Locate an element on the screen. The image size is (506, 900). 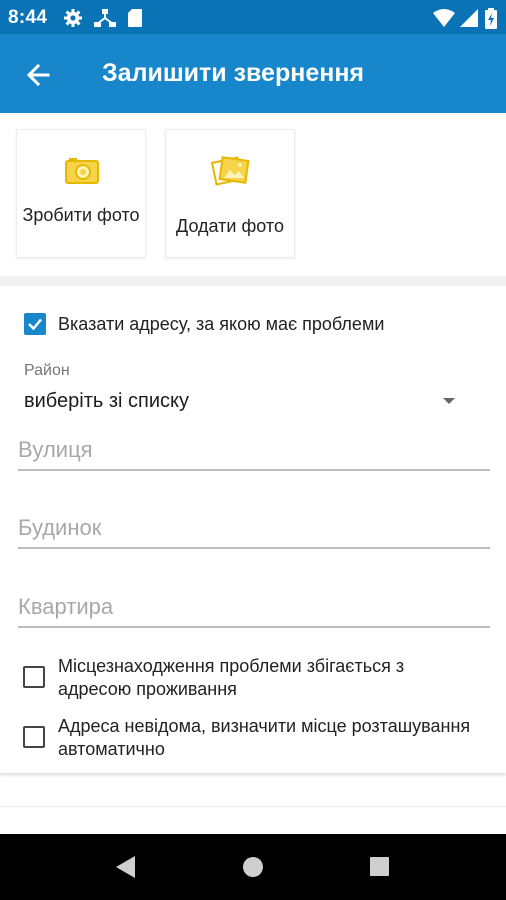
house-placeholder: Будинок is located at coordinates (60, 527).